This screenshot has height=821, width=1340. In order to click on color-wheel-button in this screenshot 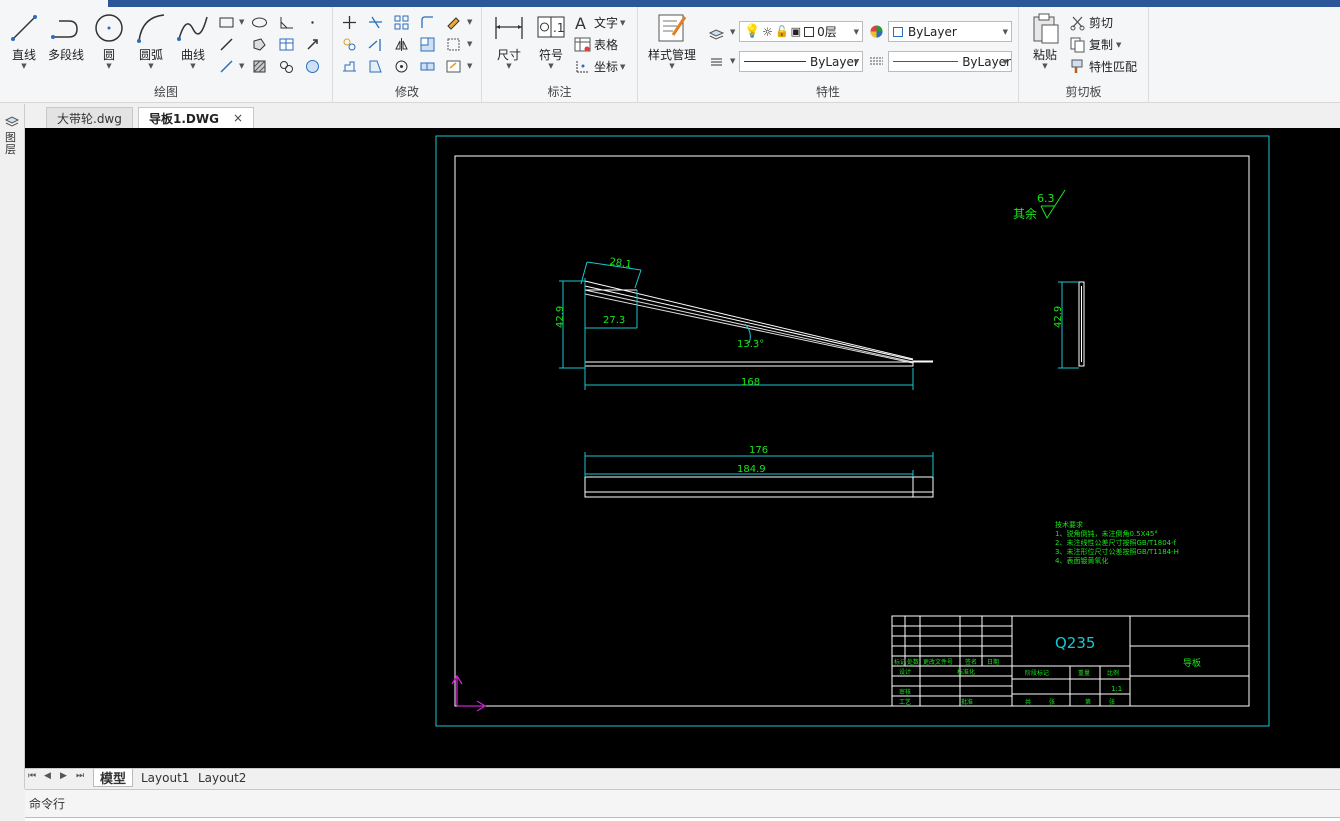, I will do `click(876, 31)`.